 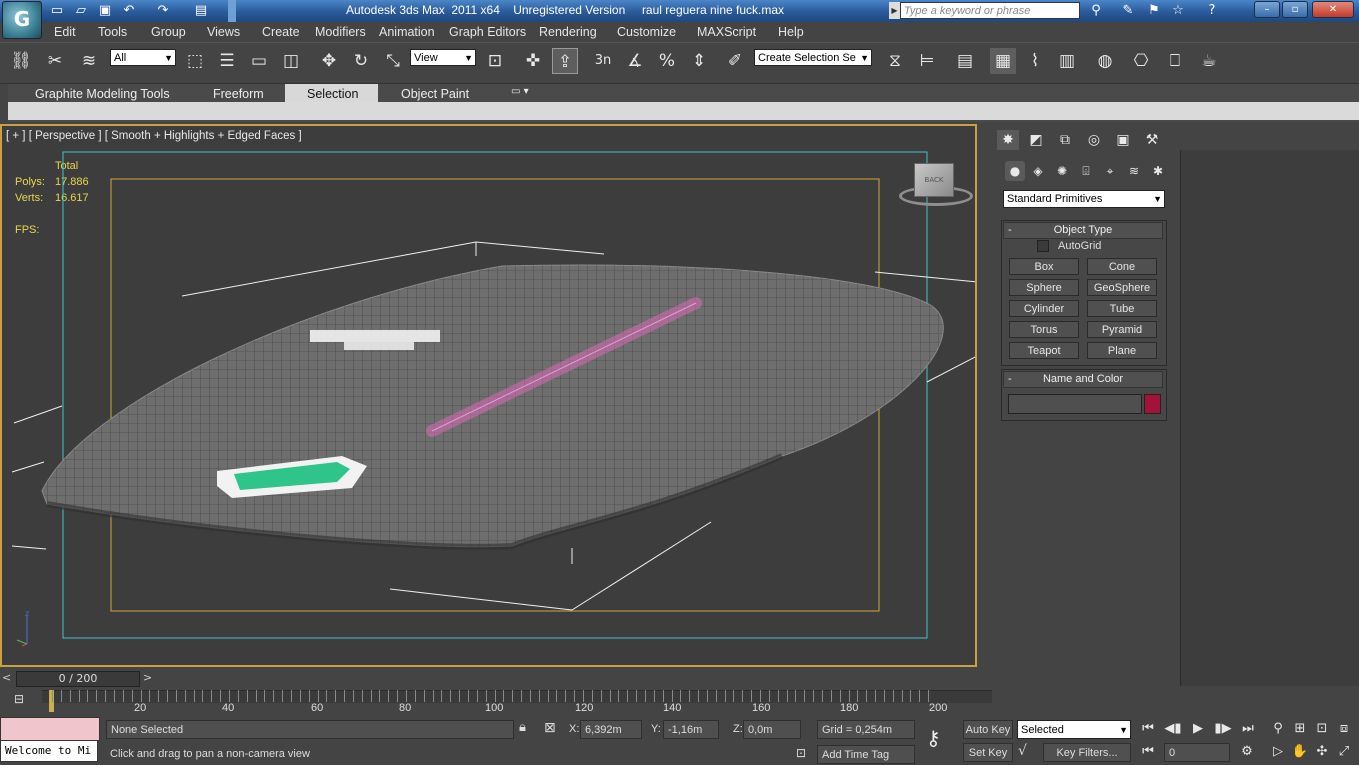 I want to click on maximize-viewport-icon: ⤢, so click(x=1344, y=752).